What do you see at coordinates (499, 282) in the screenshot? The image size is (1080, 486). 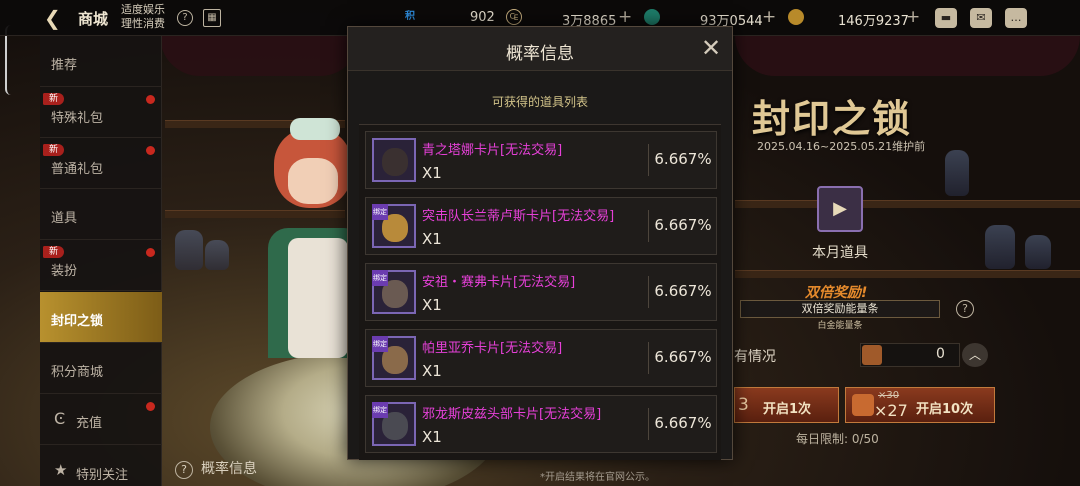 I see `item-name: 安祖・赛弗卡片[无法交易]` at bounding box center [499, 282].